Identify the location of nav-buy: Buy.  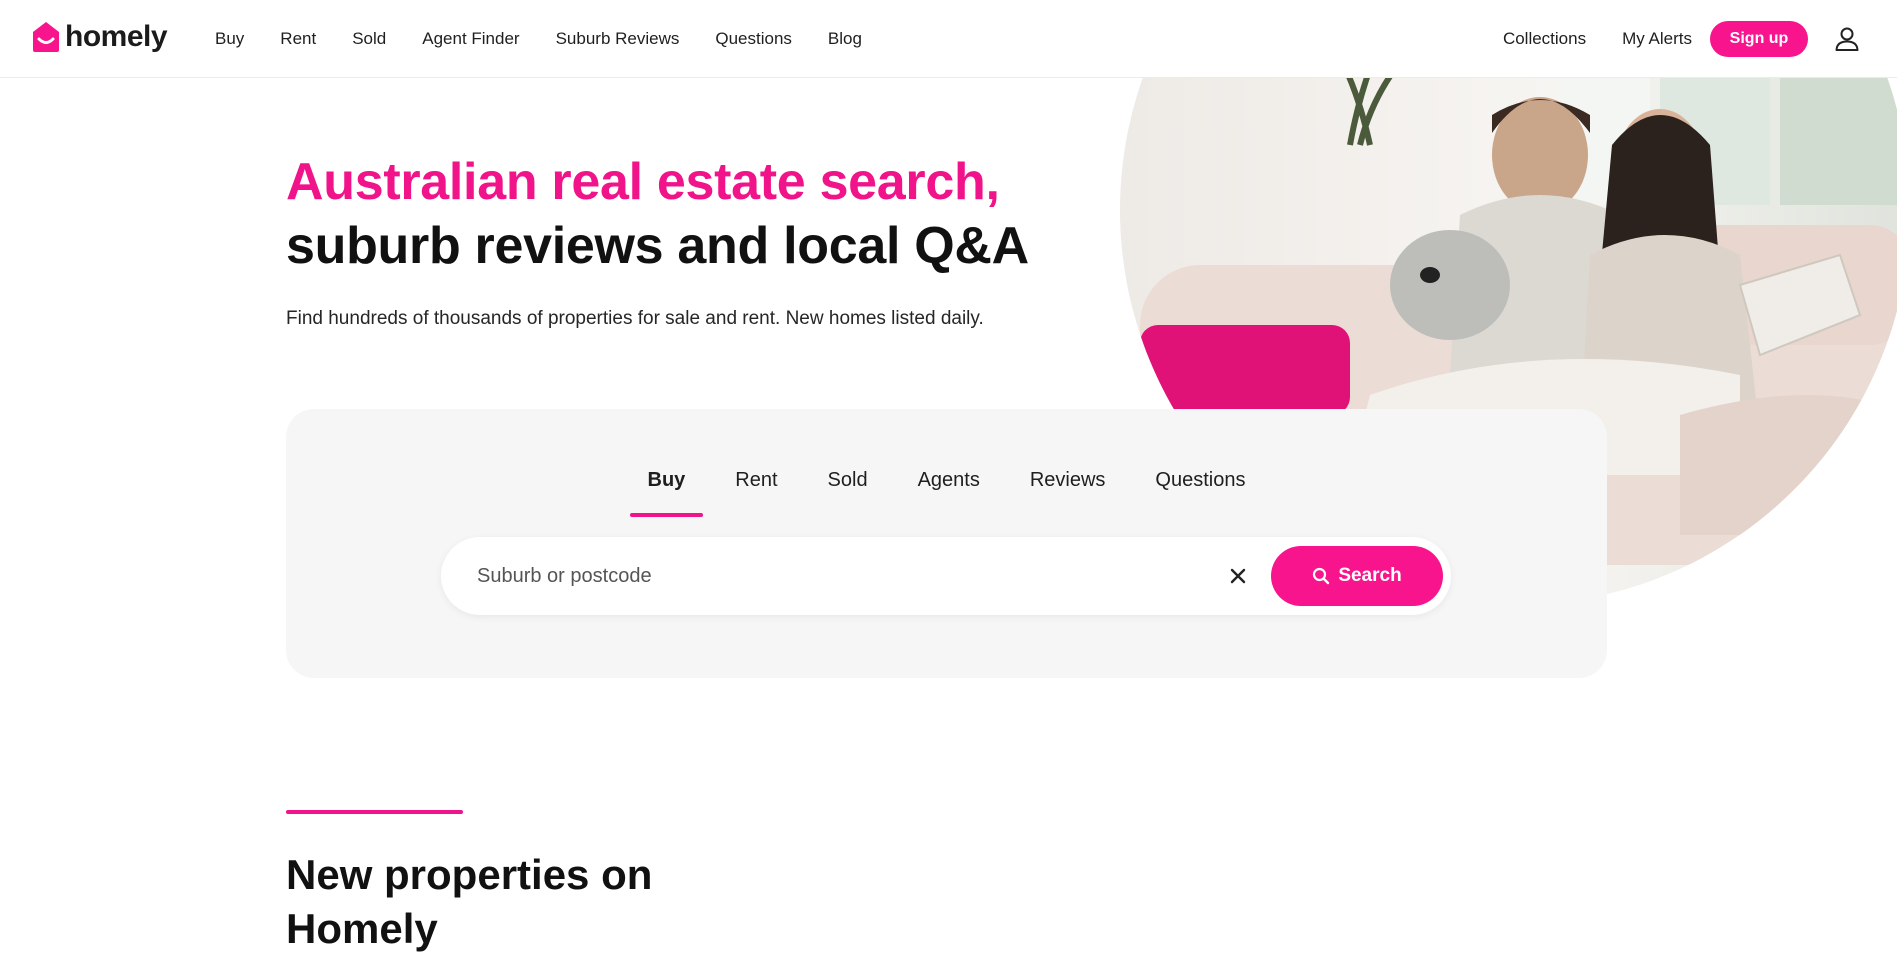
(229, 39).